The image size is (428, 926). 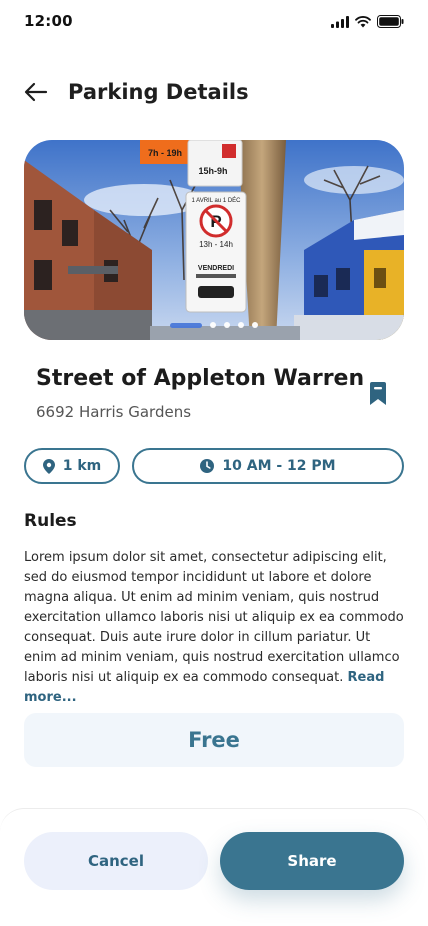 I want to click on status-time: 12:00, so click(x=48, y=21).